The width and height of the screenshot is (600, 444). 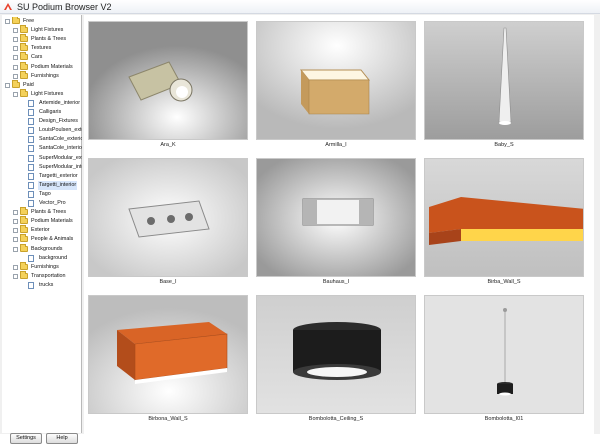 I want to click on thumbnail-card: Bauhaus_I, so click(x=336, y=223).